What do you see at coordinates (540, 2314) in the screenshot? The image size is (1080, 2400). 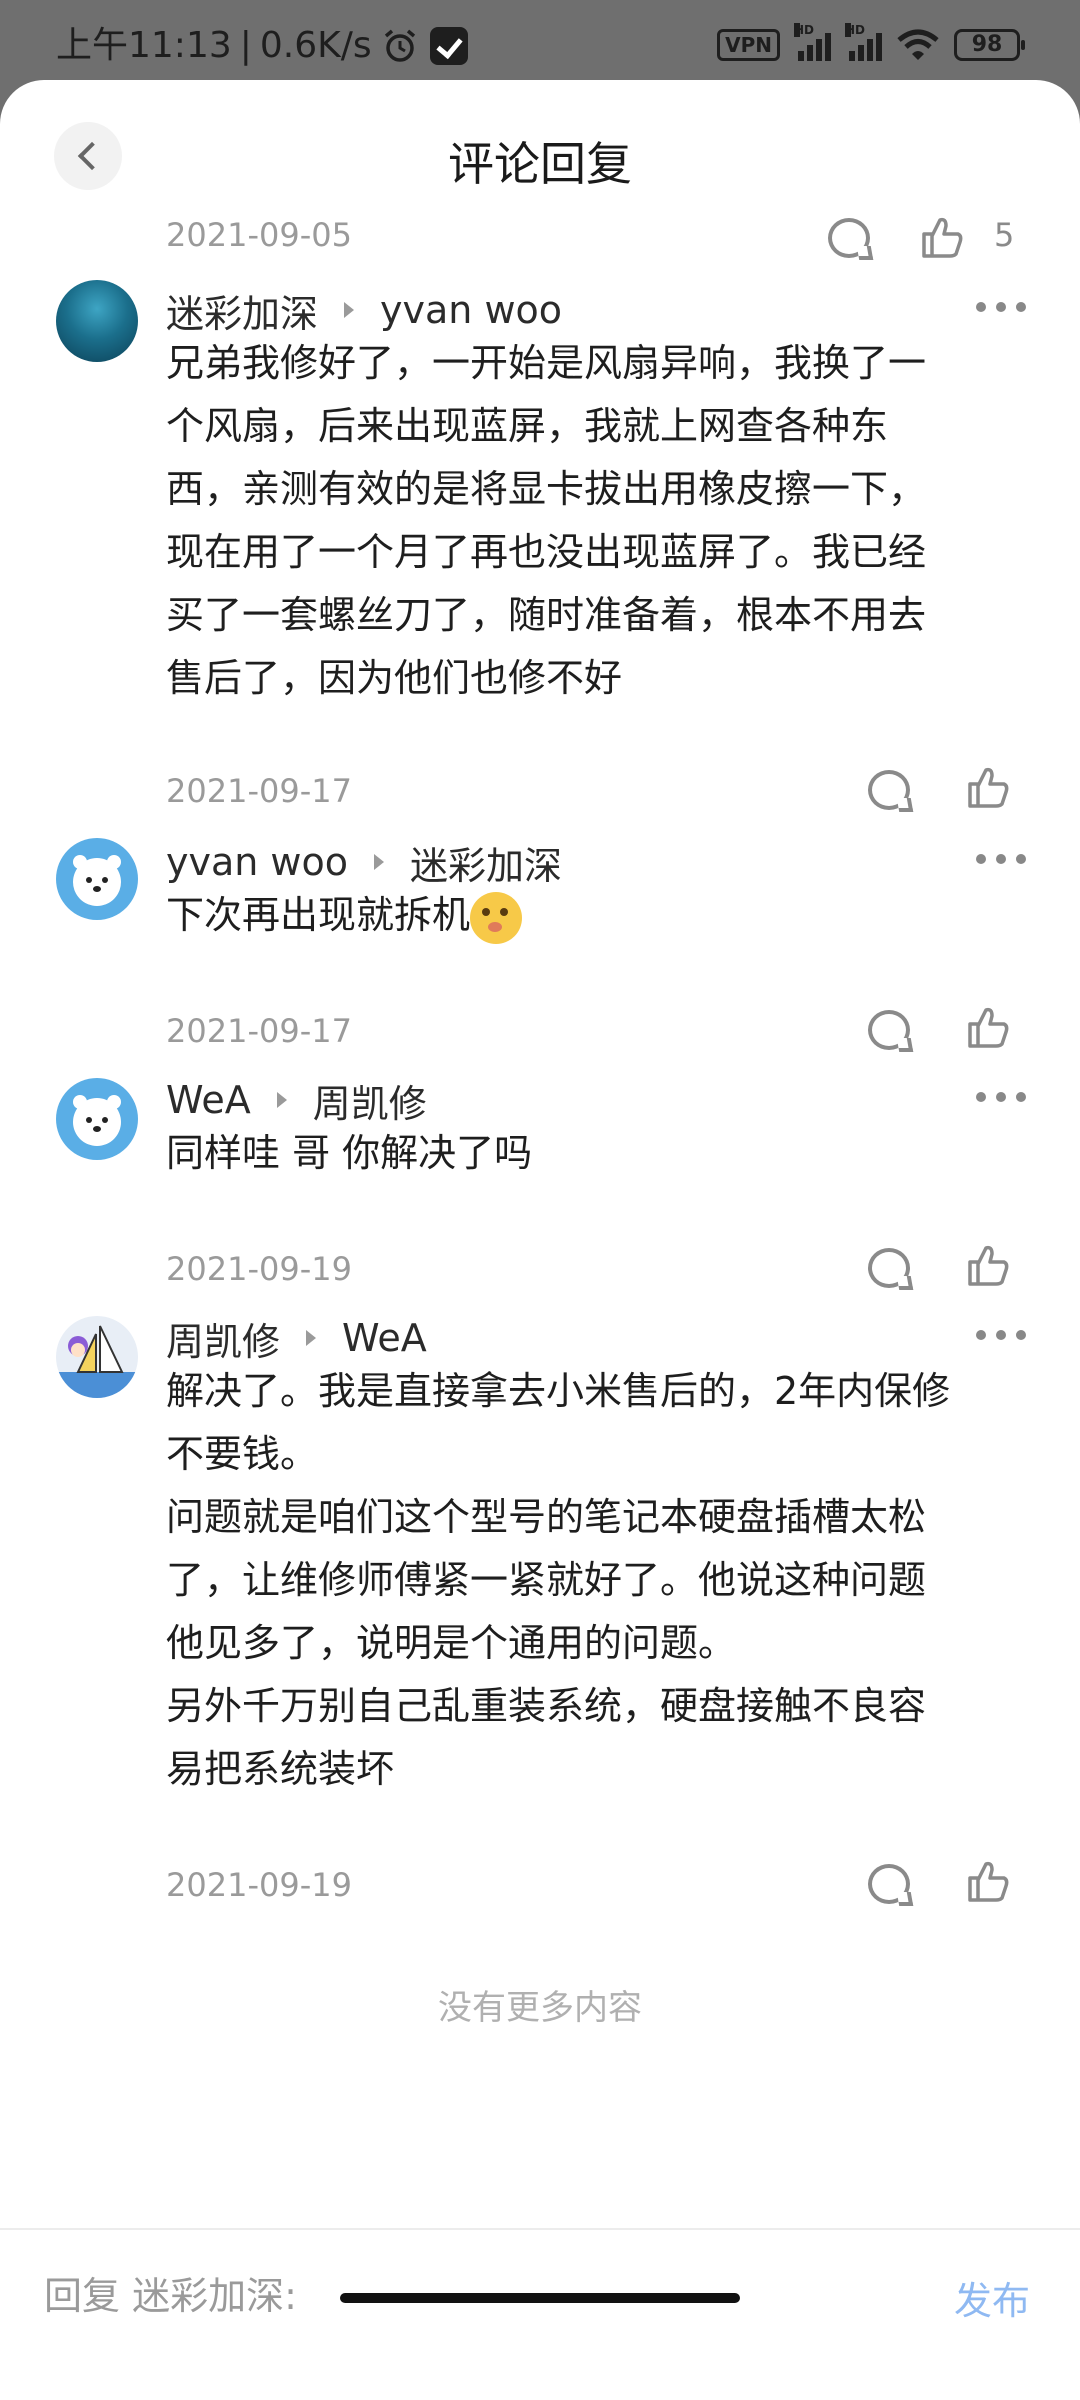 I see `reply-bar: 发布` at bounding box center [540, 2314].